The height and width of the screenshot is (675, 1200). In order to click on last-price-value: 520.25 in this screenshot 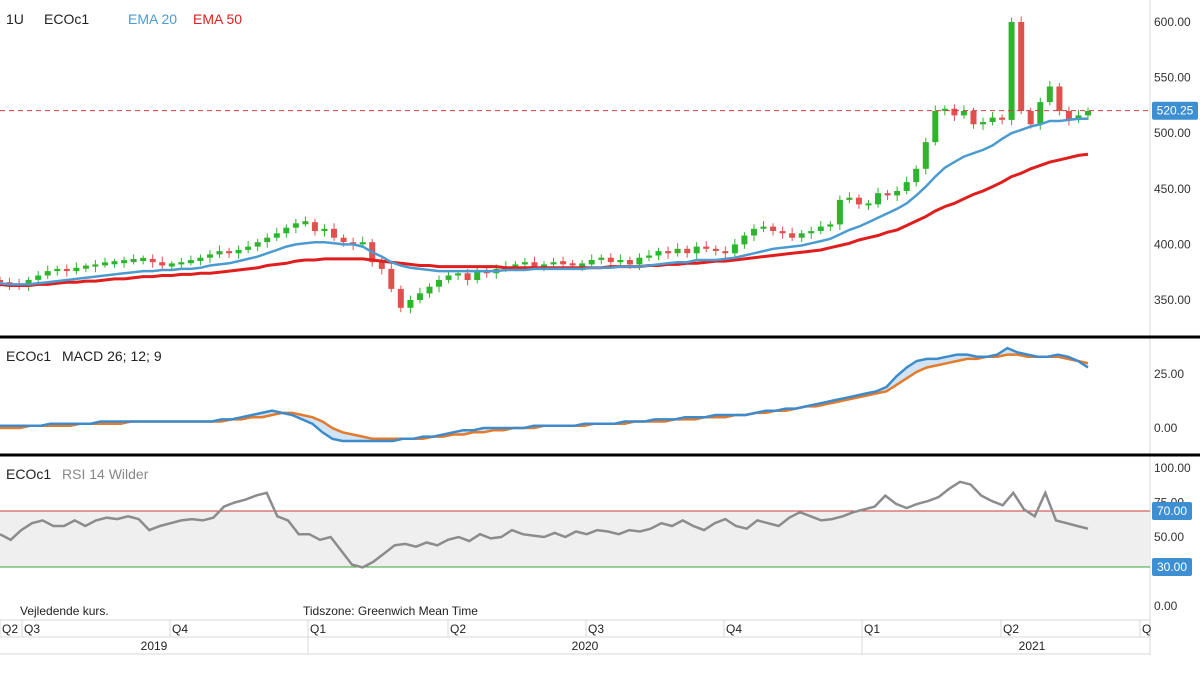, I will do `click(1175, 111)`.